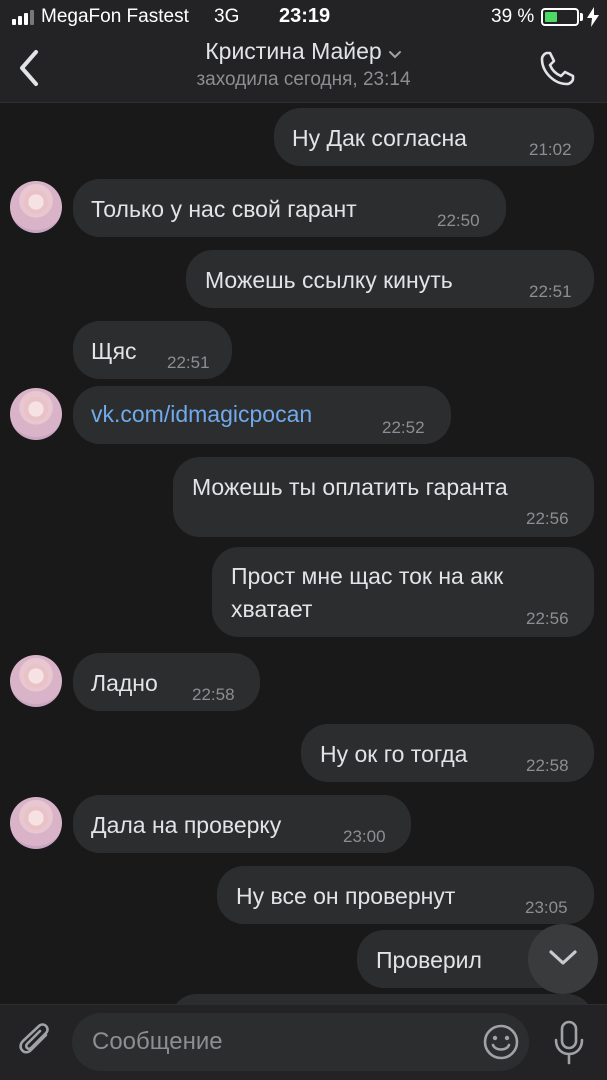 The height and width of the screenshot is (1080, 607). Describe the element at coordinates (303, 79) in the screenshot. I see `last-seen-status: заходила сегодня, 23:14` at that location.